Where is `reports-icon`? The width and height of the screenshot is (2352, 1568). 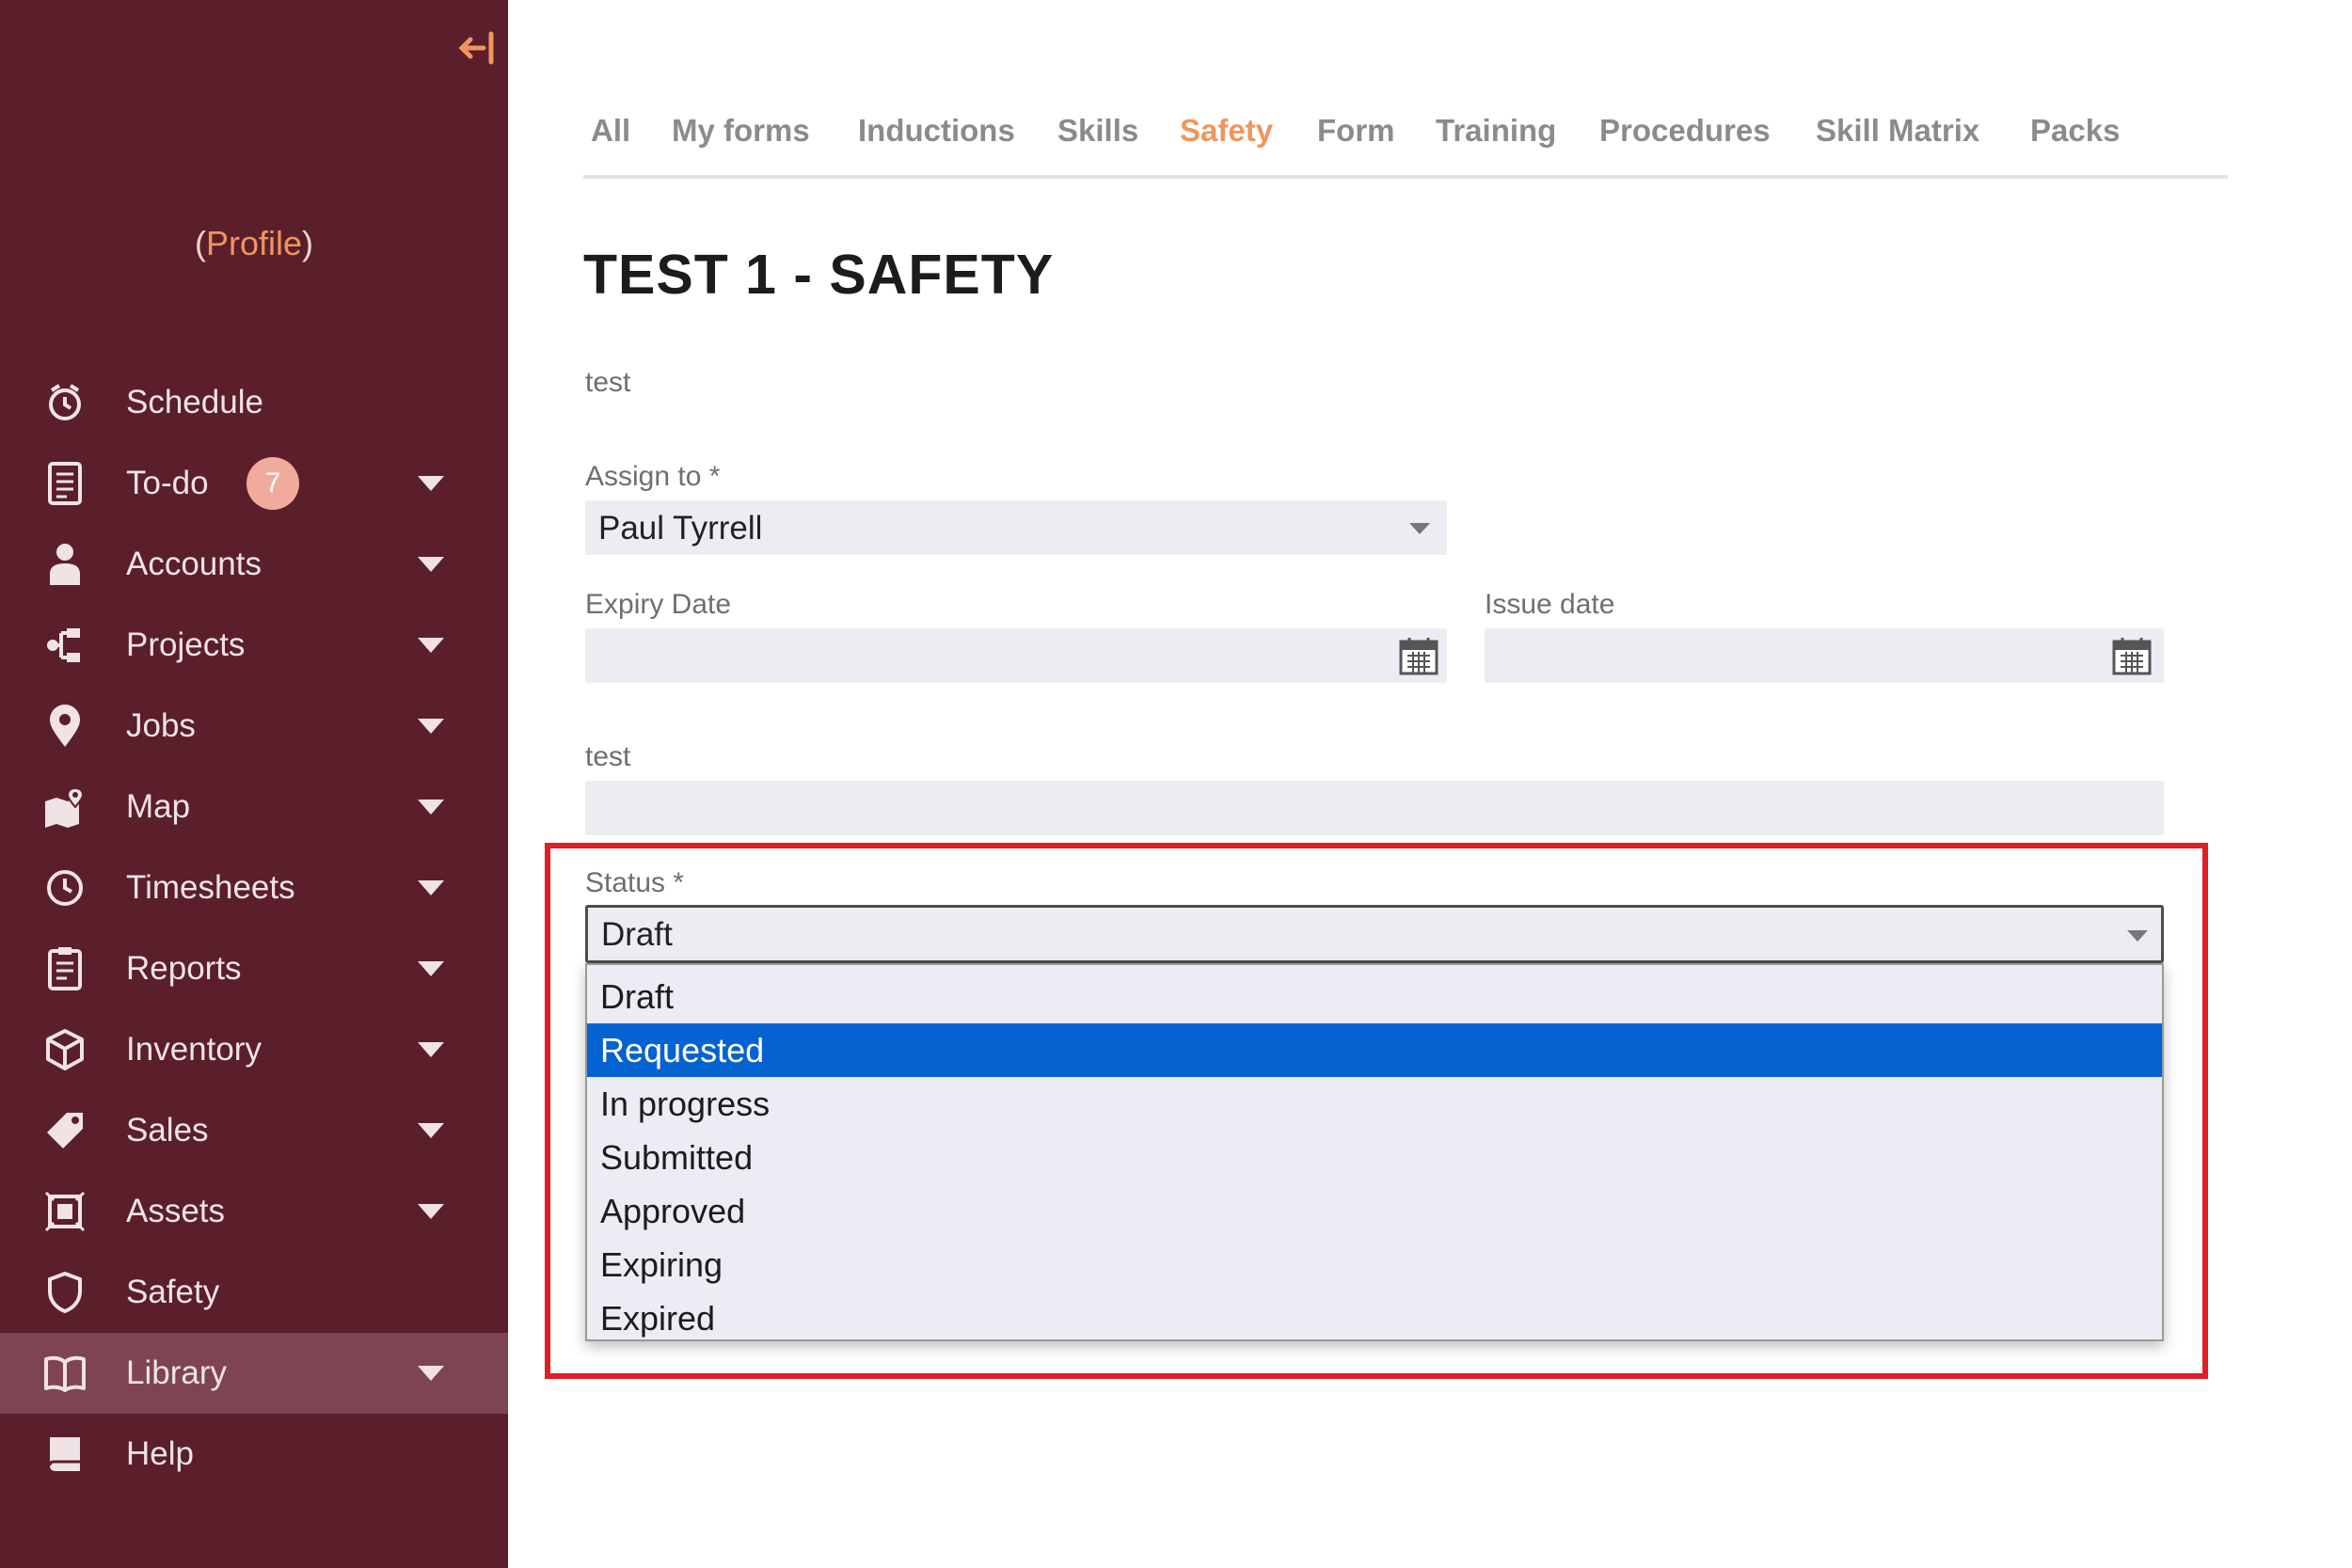 reports-icon is located at coordinates (65, 968).